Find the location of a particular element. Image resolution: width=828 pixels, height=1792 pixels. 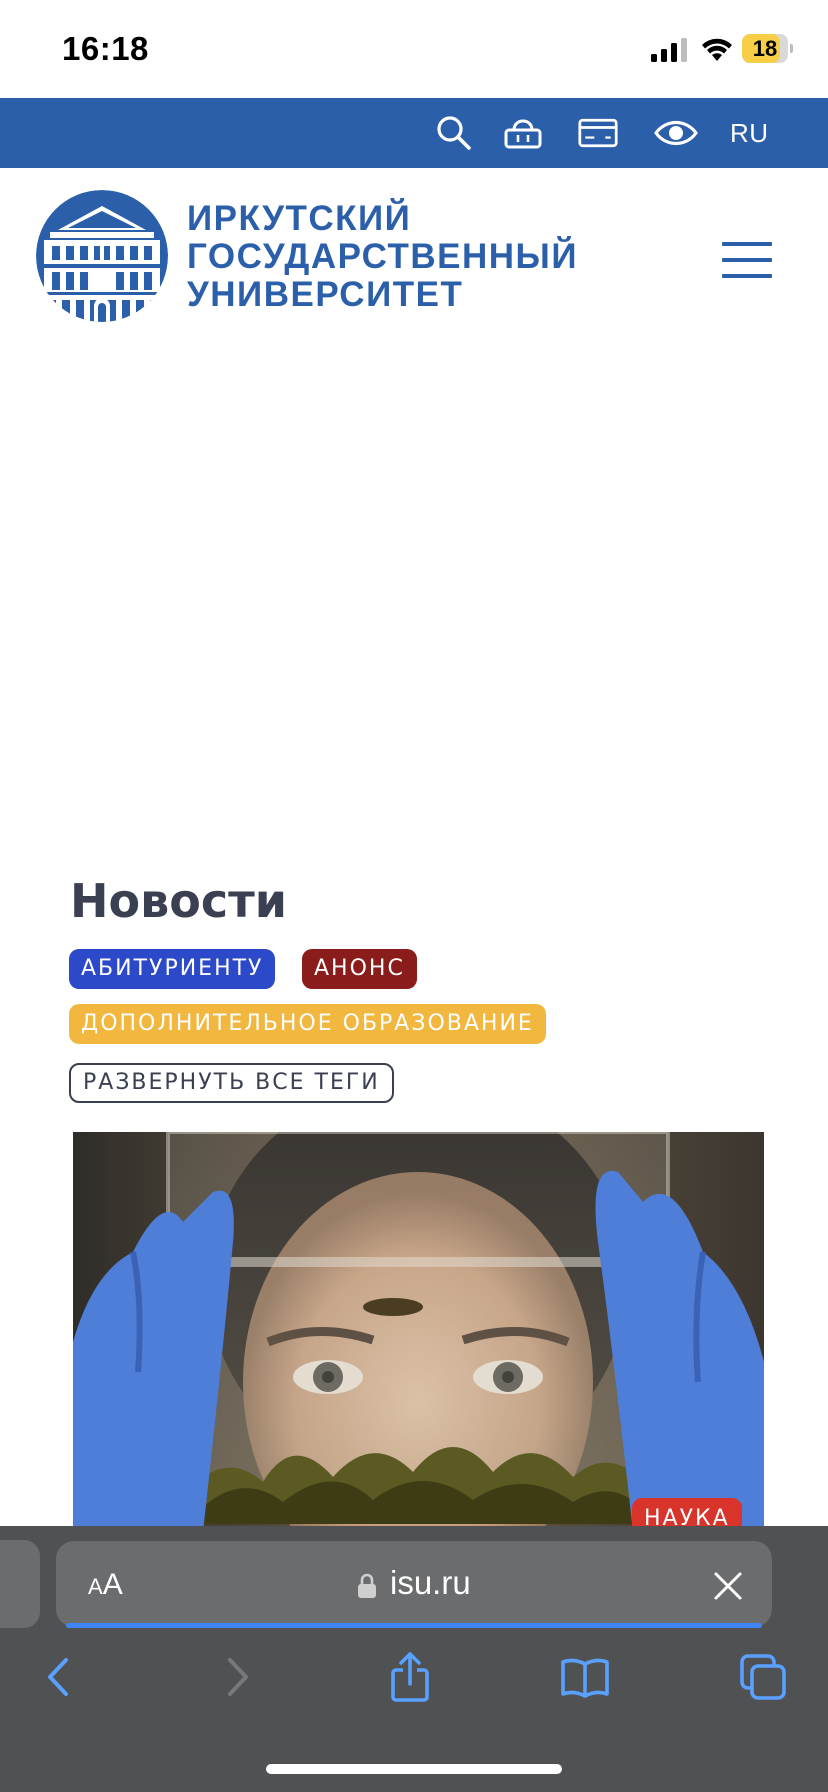

back-icon is located at coordinates (59, 1677).